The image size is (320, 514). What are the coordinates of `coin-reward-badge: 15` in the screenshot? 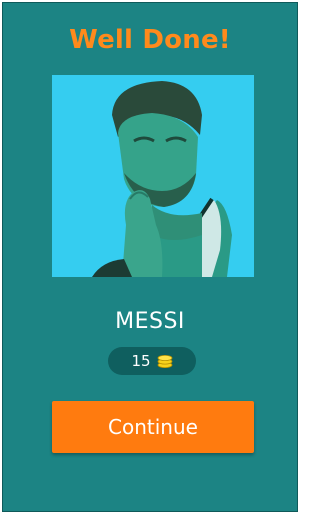 It's located at (152, 361).